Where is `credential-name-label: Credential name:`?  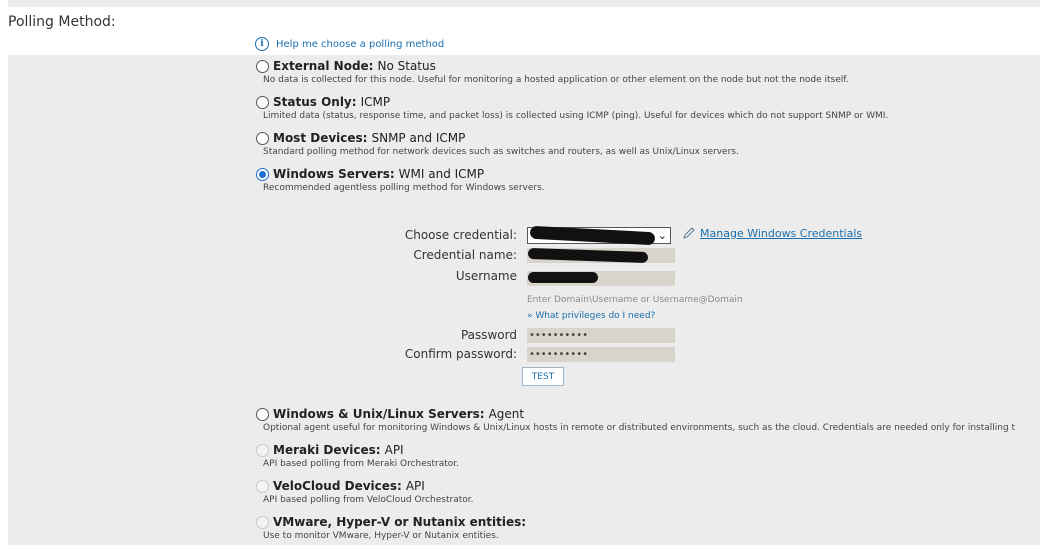
credential-name-label: Credential name: is located at coordinates (465, 255).